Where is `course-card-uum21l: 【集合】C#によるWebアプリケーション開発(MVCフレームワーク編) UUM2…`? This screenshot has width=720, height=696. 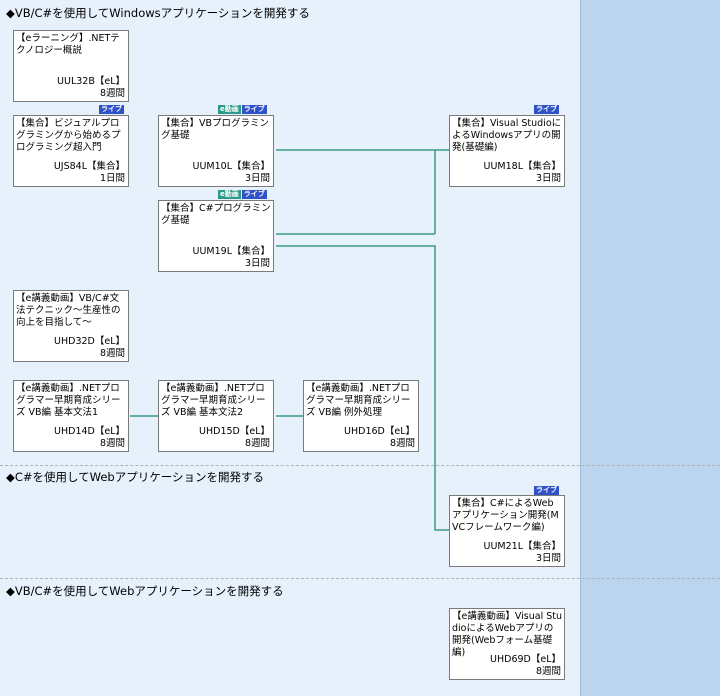
course-card-uum21l: 【集合】C#によるWebアプリケーション開発(MVCフレームワーク編) UUM2… is located at coordinates (507, 531).